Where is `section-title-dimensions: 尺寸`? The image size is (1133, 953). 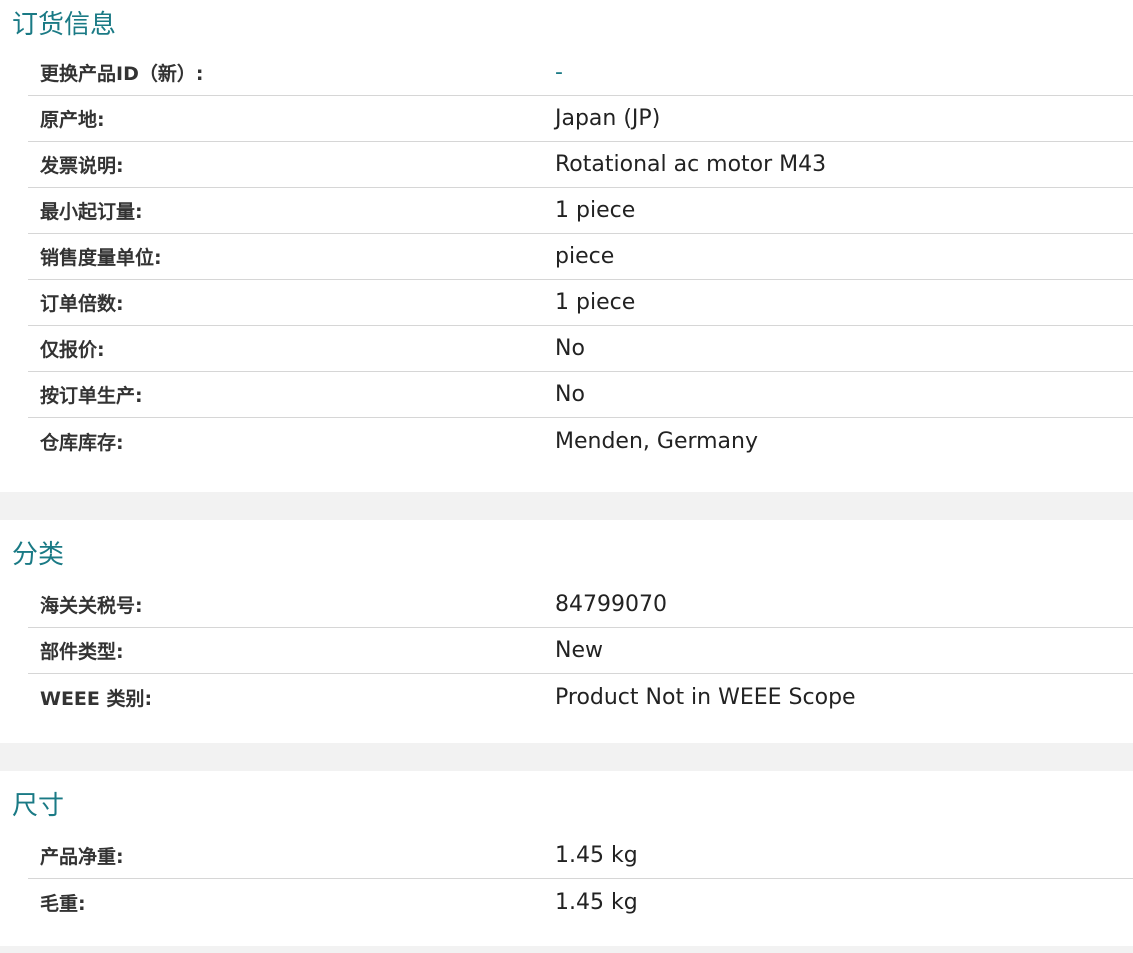 section-title-dimensions: 尺寸 is located at coordinates (38, 806).